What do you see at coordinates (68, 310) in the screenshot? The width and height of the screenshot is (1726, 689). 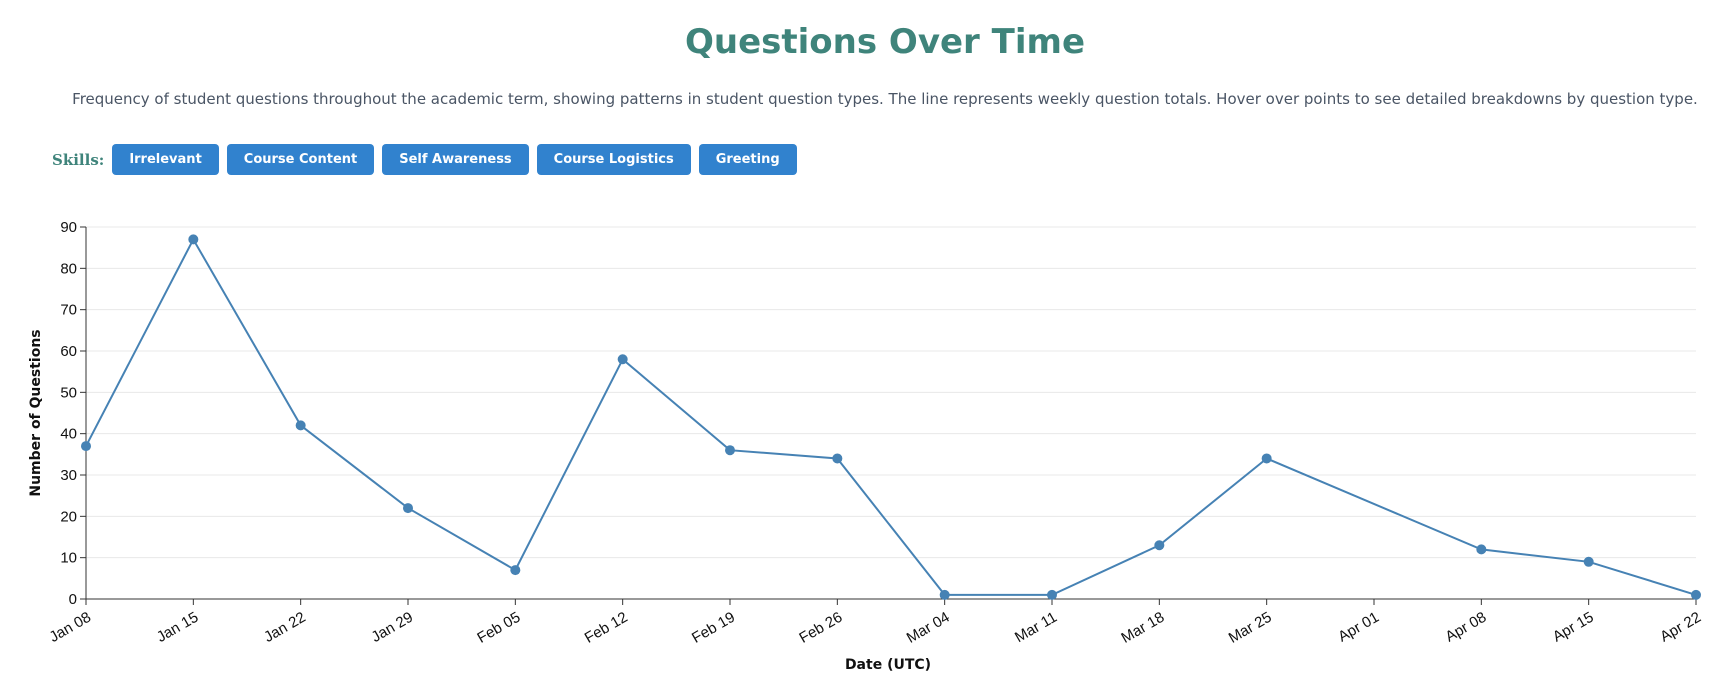 I see `y-tick-label: 70` at bounding box center [68, 310].